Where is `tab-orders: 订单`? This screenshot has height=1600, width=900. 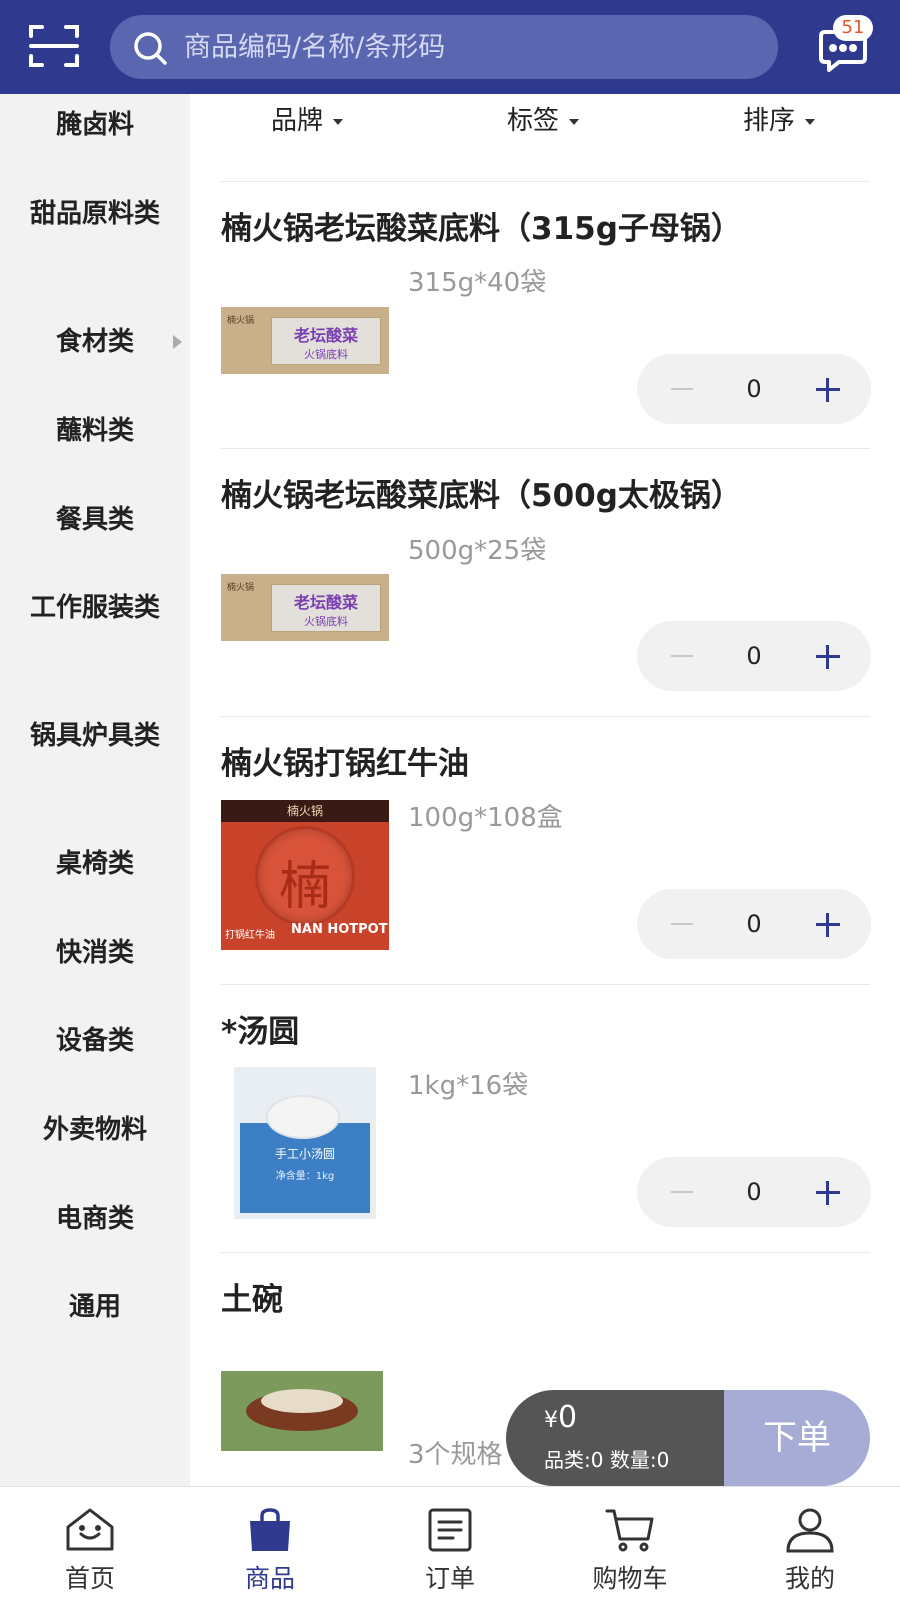 tab-orders: 订单 is located at coordinates (450, 1543).